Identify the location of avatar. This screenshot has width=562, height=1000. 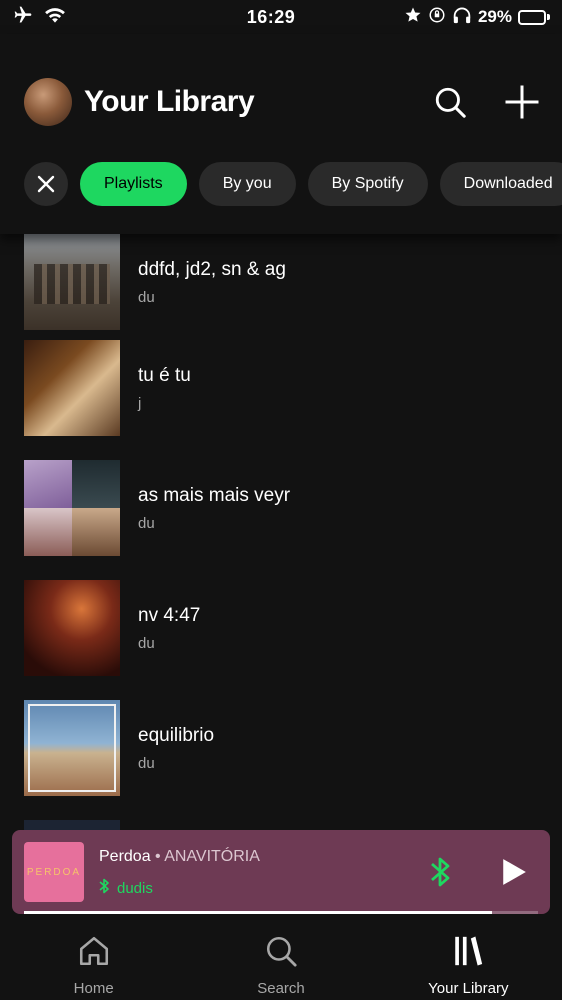
(48, 102).